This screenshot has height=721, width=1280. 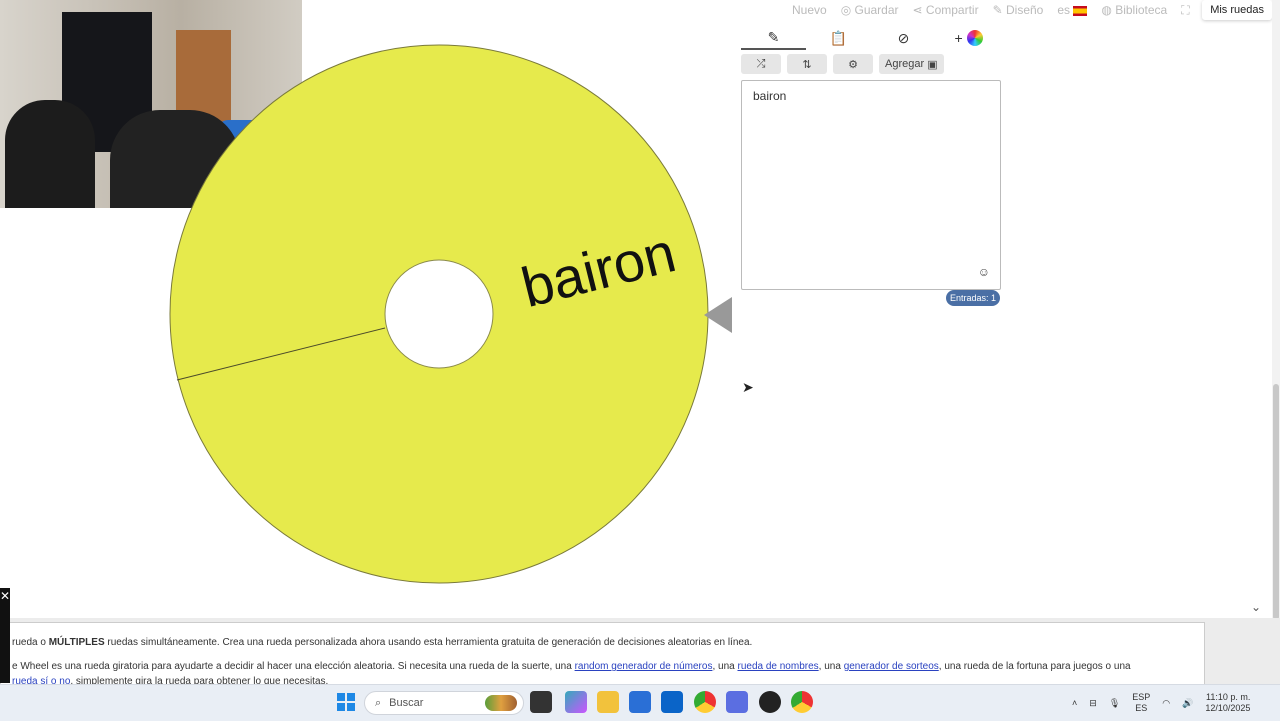 I want to click on lang-bottom: ES, so click(x=1141, y=708).